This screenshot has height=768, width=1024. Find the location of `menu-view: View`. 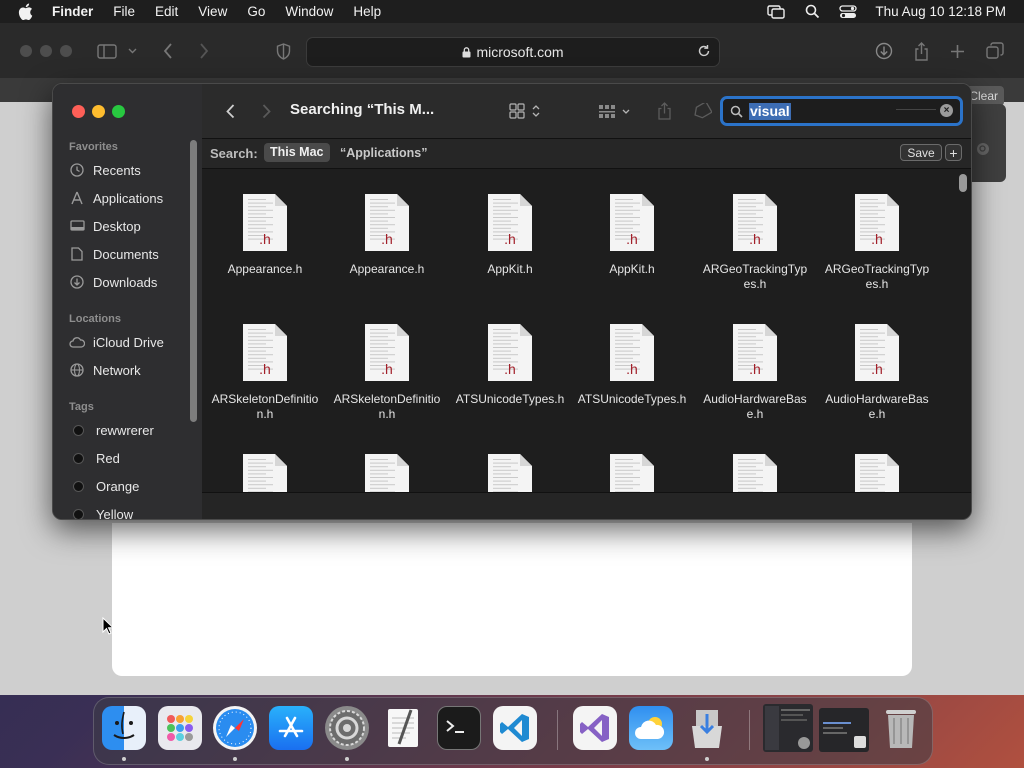

menu-view: View is located at coordinates (212, 11).